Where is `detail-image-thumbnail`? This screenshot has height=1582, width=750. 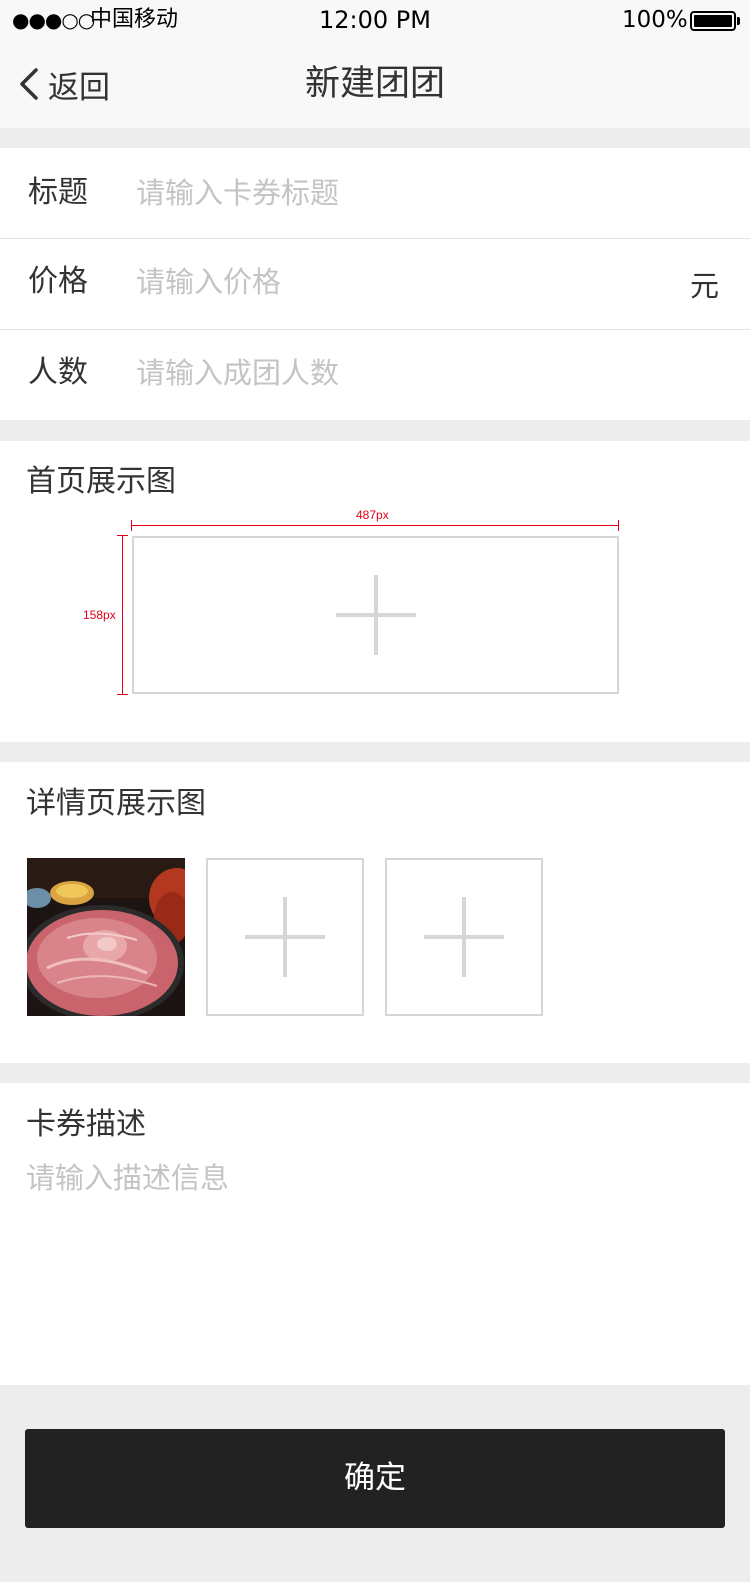
detail-image-thumbnail is located at coordinates (106, 937).